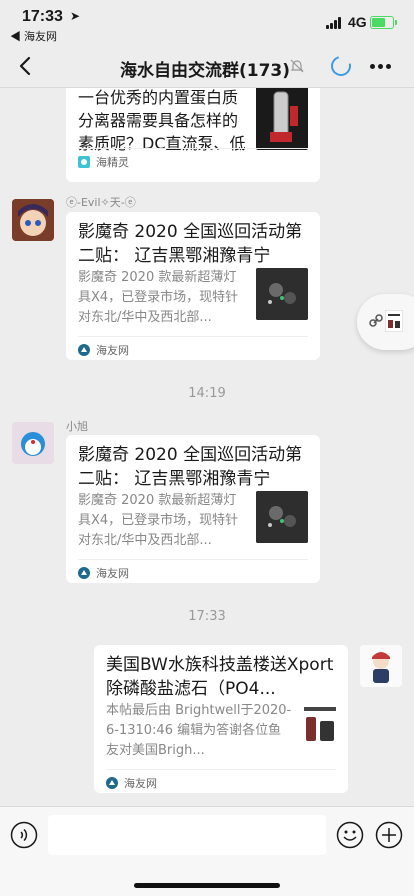 The image size is (414, 896). I want to click on plus-icon, so click(389, 835).